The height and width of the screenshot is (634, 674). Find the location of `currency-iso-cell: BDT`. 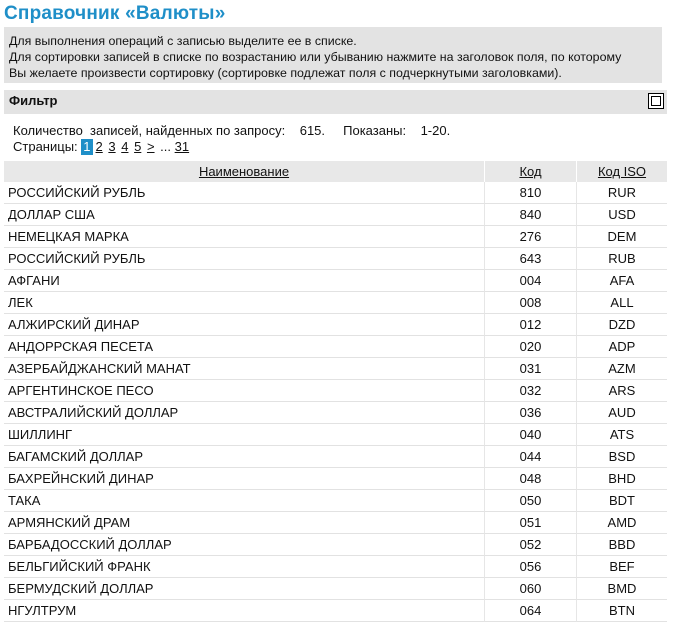

currency-iso-cell: BDT is located at coordinates (621, 501).